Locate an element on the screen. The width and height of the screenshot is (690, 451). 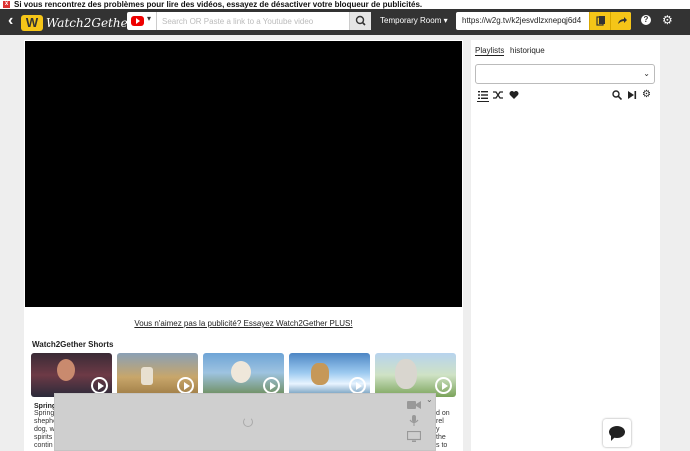
video-chat-panel: ⌄ is located at coordinates (245, 422).